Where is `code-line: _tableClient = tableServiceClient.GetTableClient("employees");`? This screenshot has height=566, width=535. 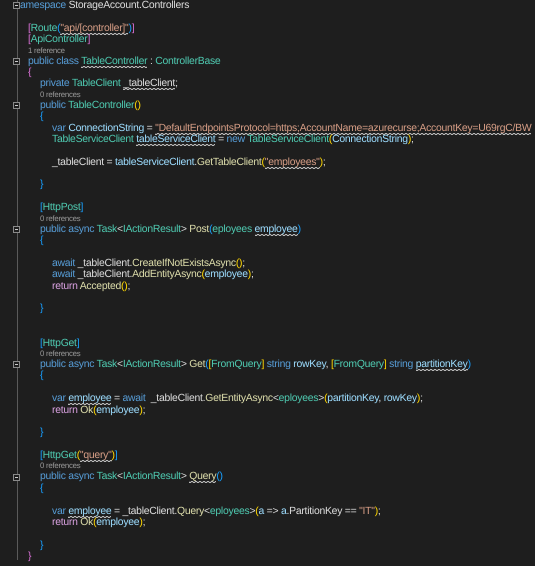
code-line: _tableClient = tableServiceClient.GetTableClient("employees"); is located at coordinates (189, 162).